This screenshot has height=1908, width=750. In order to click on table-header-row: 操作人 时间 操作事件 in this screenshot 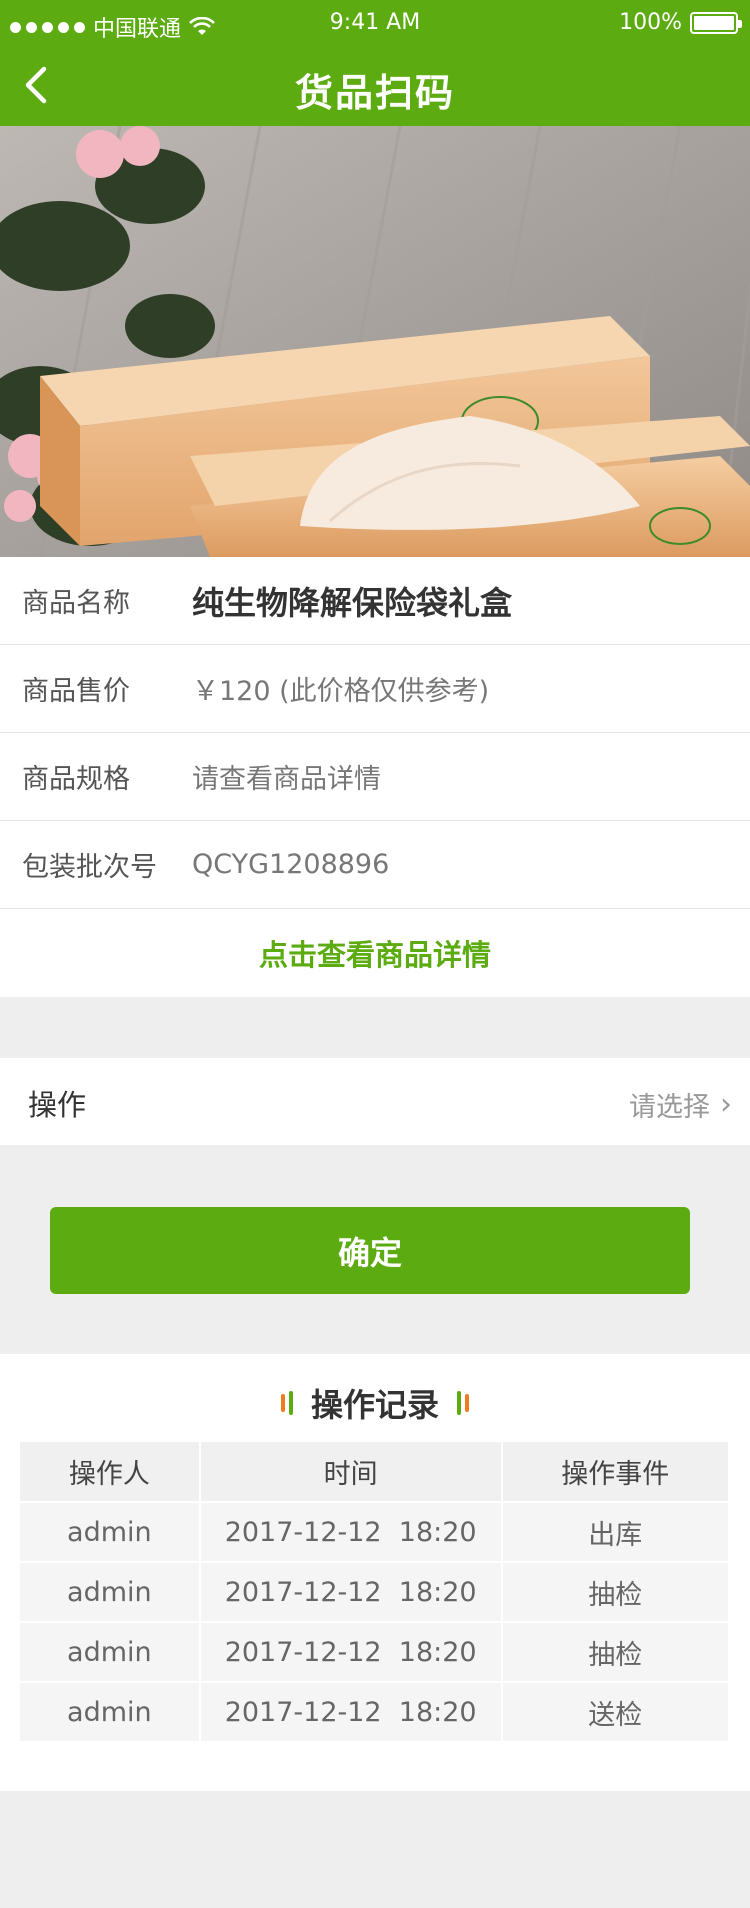, I will do `click(375, 1472)`.